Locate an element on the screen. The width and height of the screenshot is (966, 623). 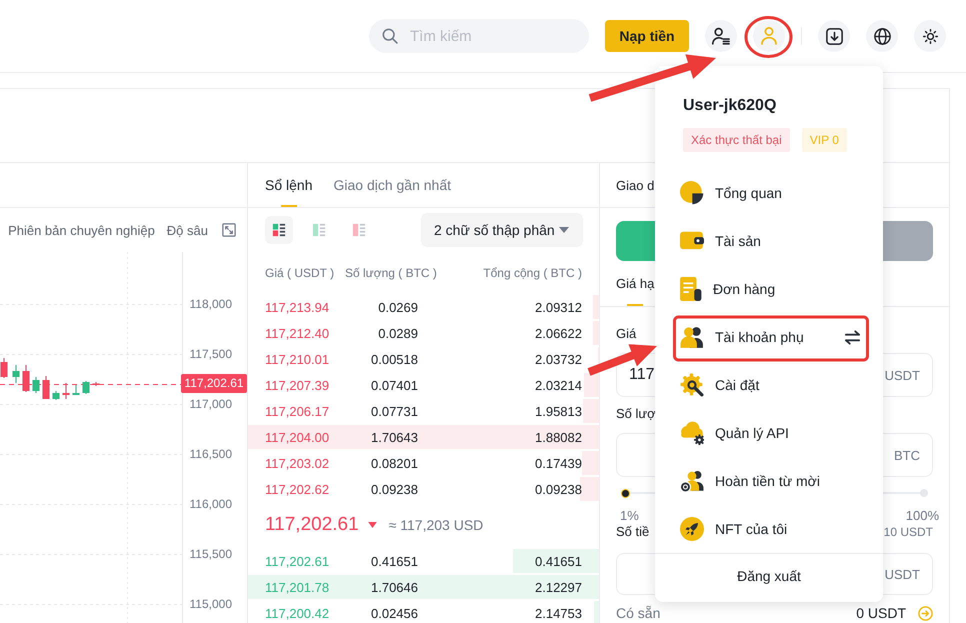
ask-price: 117,210.01 is located at coordinates (297, 359).